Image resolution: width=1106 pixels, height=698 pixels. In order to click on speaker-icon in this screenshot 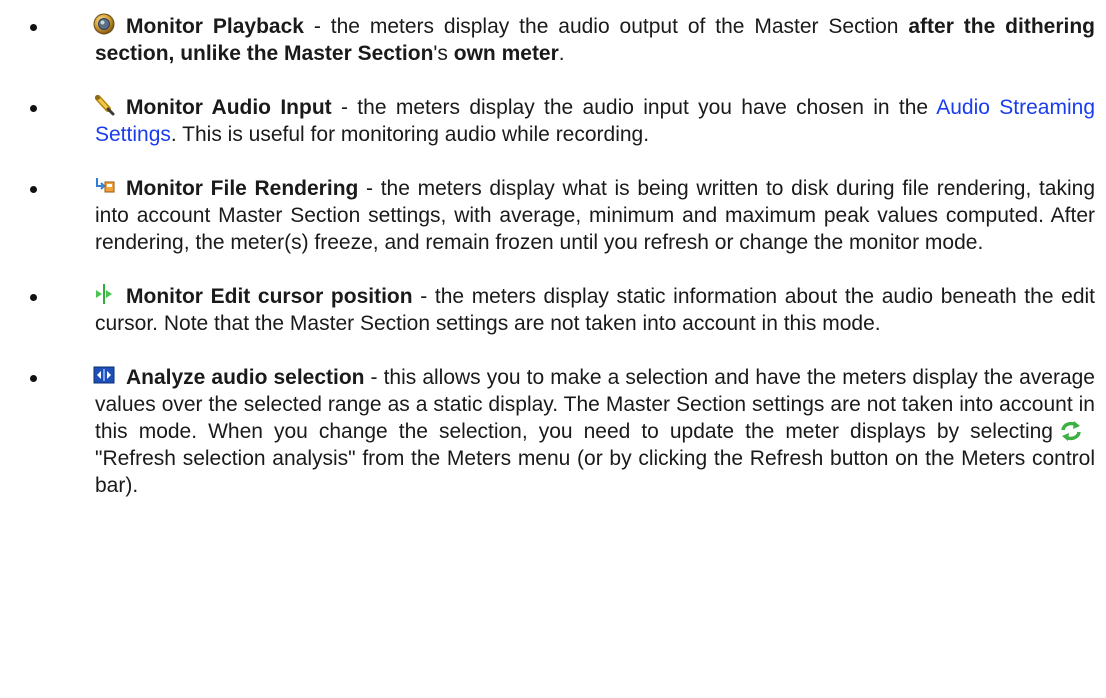, I will do `click(104, 24)`.